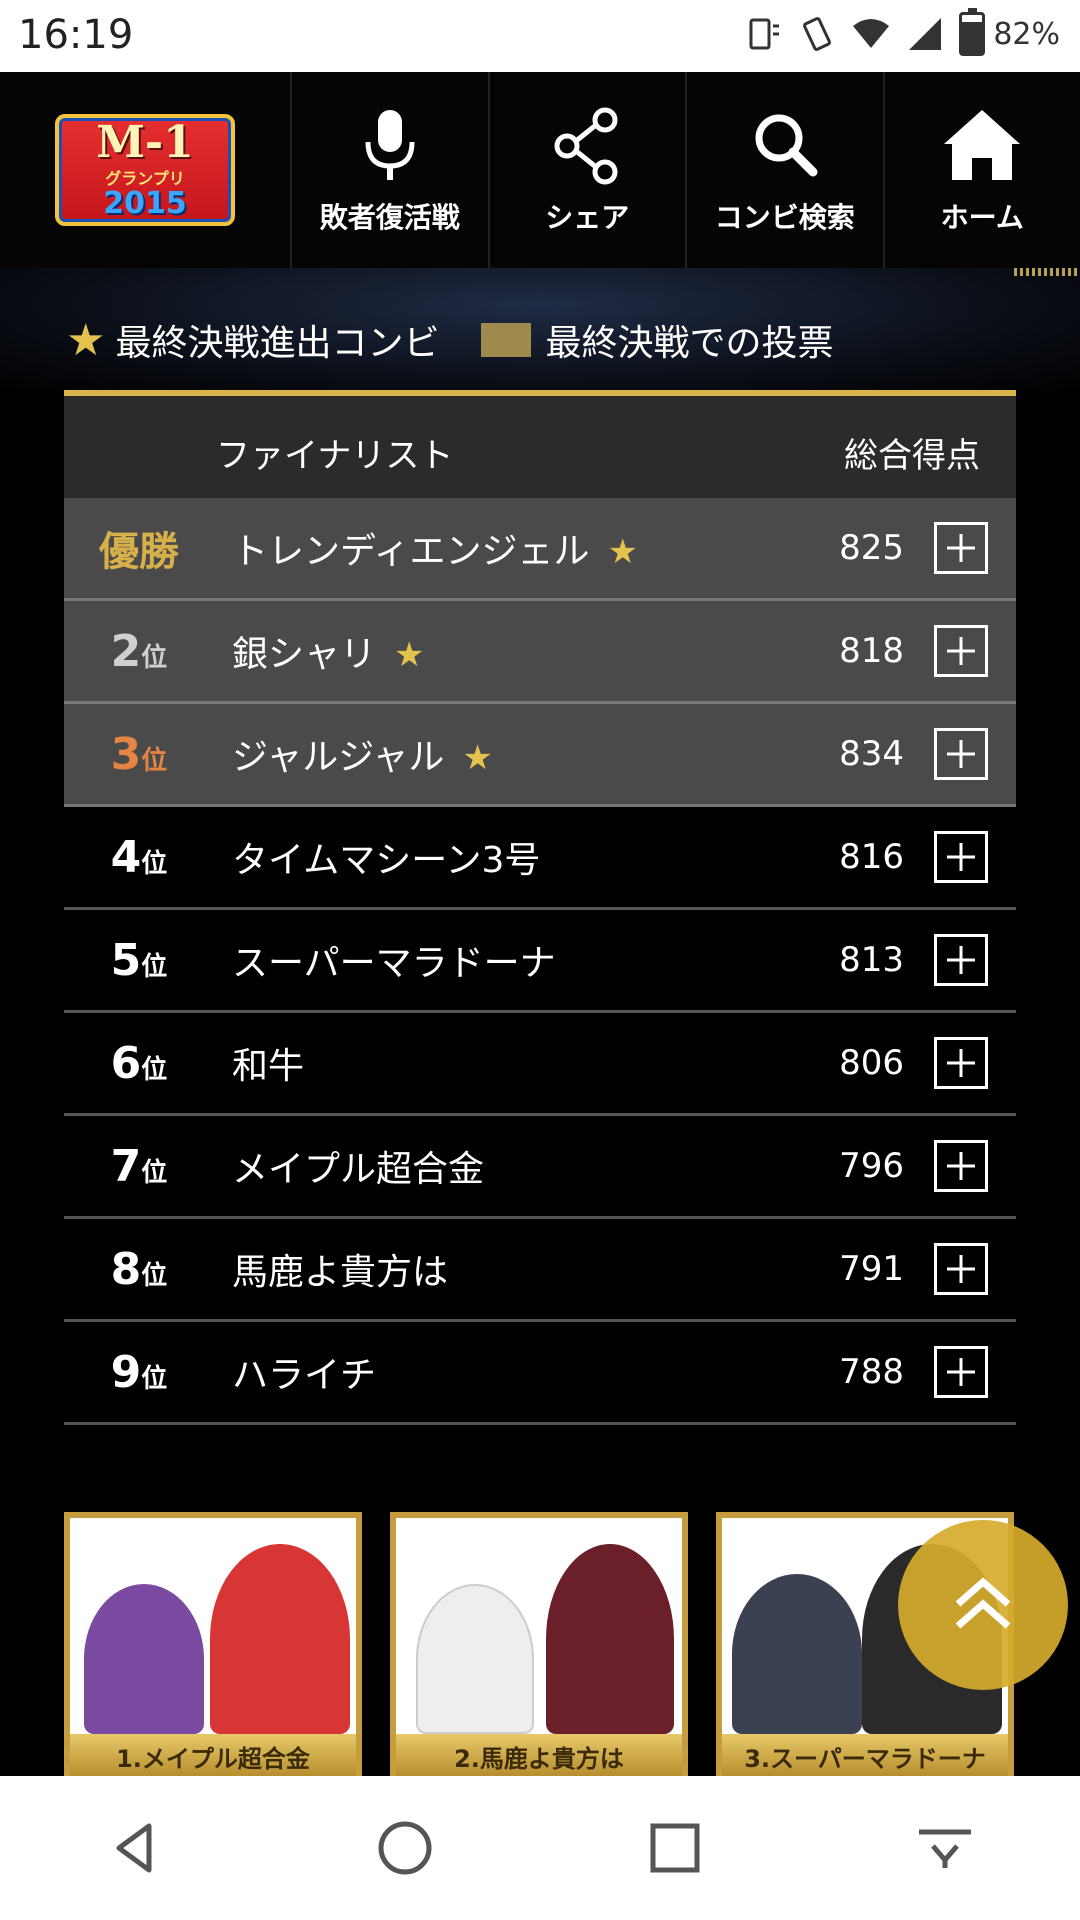 The width and height of the screenshot is (1080, 1920). Describe the element at coordinates (126, 754) in the screenshot. I see `rank-number: 3` at that location.